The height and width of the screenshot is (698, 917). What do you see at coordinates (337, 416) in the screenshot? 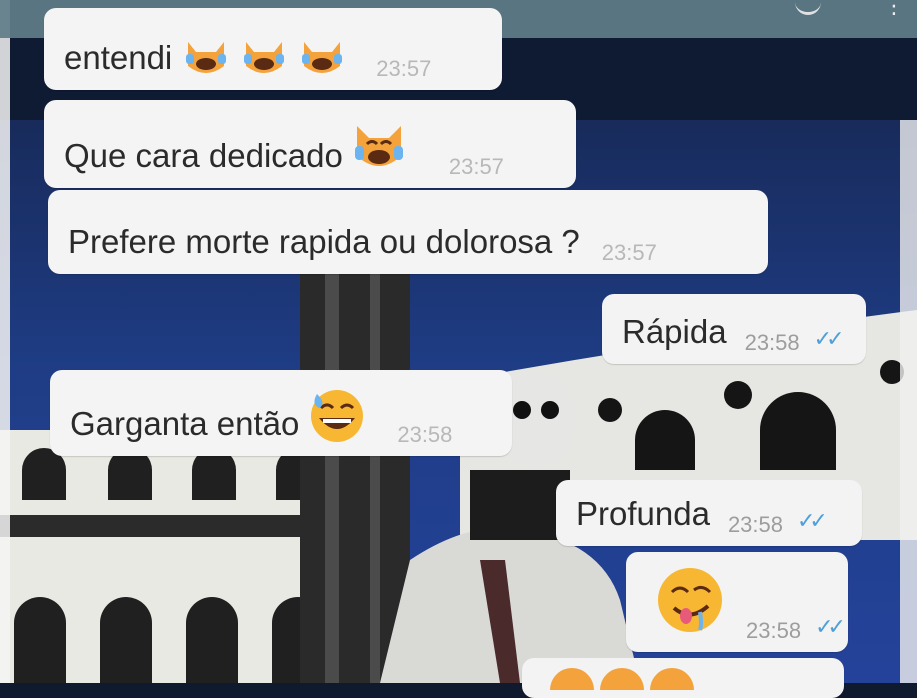
I see `grinning-sweat-emoji` at bounding box center [337, 416].